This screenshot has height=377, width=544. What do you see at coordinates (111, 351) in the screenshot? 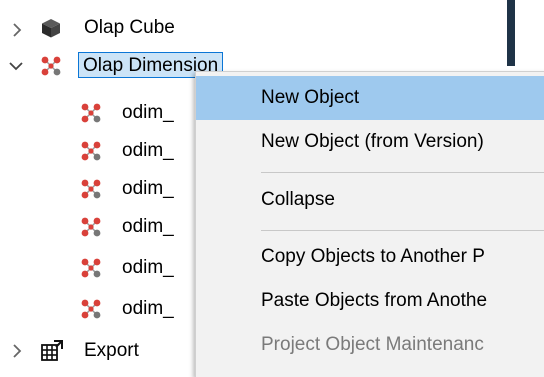
I see `tree-item-export: Export` at bounding box center [111, 351].